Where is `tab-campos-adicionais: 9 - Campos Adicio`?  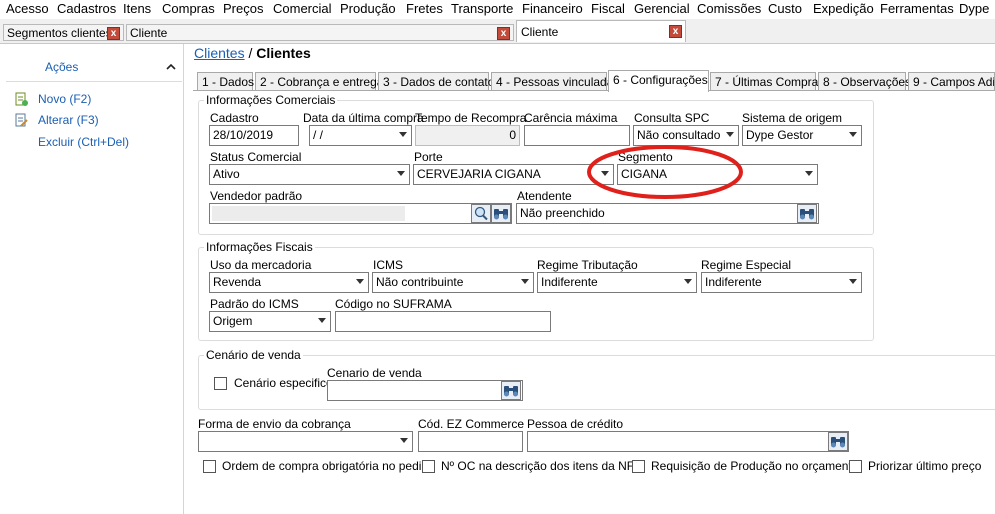 tab-campos-adicionais: 9 - Campos Adicio is located at coordinates (951, 81).